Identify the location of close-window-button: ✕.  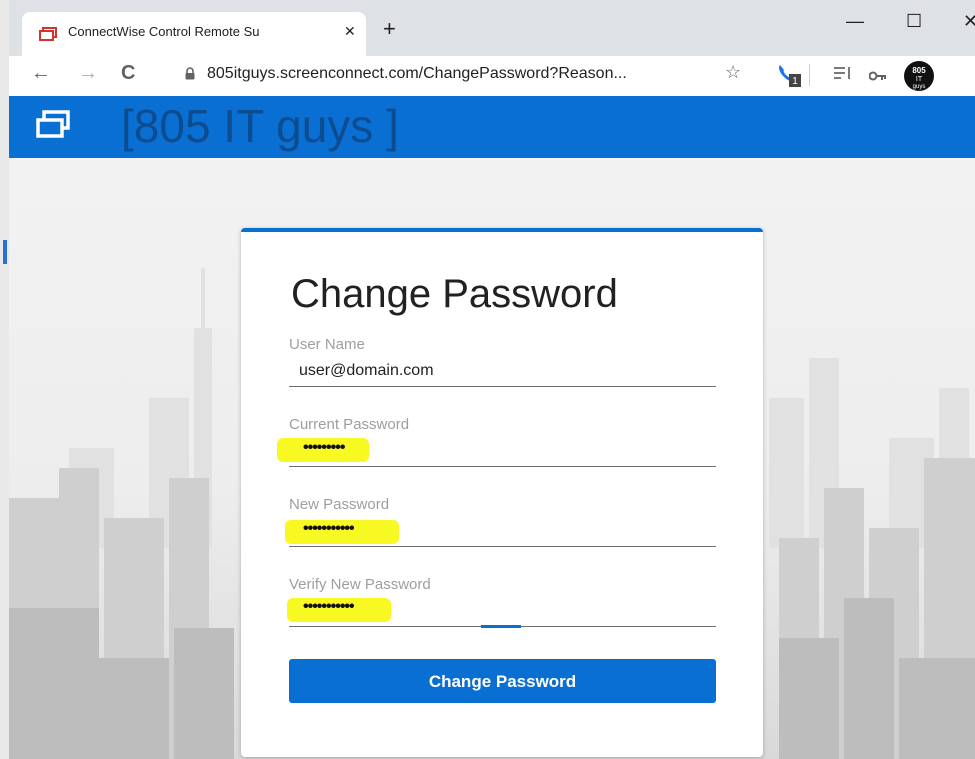
(969, 21).